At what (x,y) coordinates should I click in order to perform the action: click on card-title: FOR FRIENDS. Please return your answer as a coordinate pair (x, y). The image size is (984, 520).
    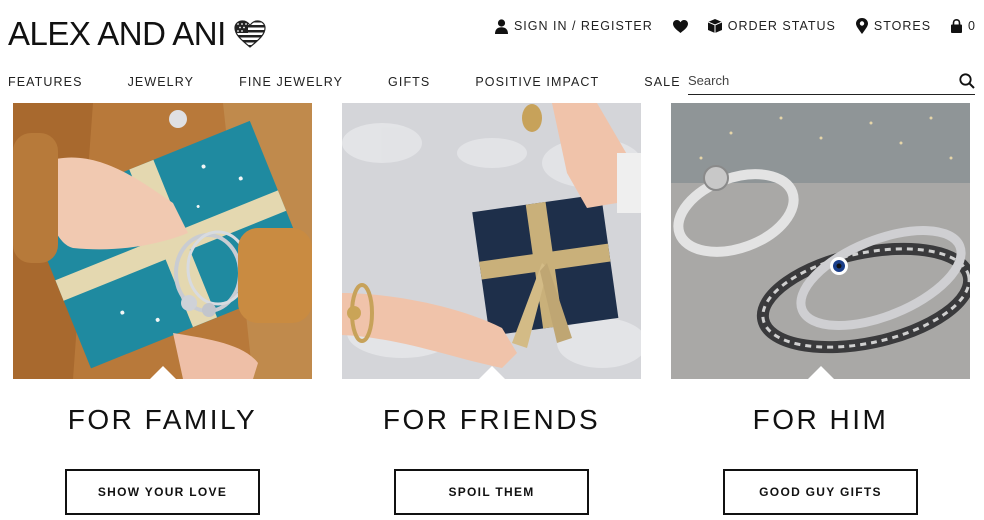
    Looking at the image, I should click on (491, 419).